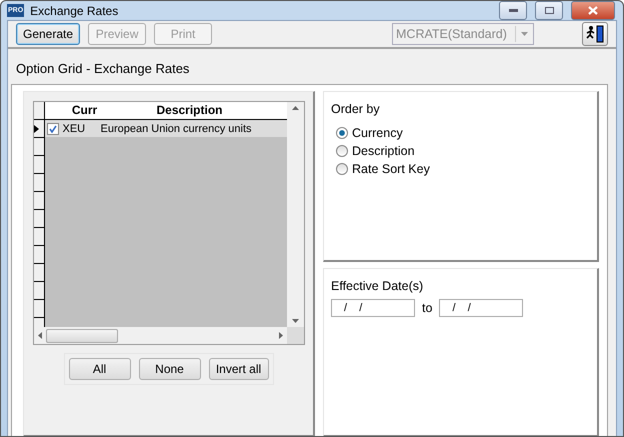 This screenshot has height=437, width=624. I want to click on selection-button: All, so click(99, 369).